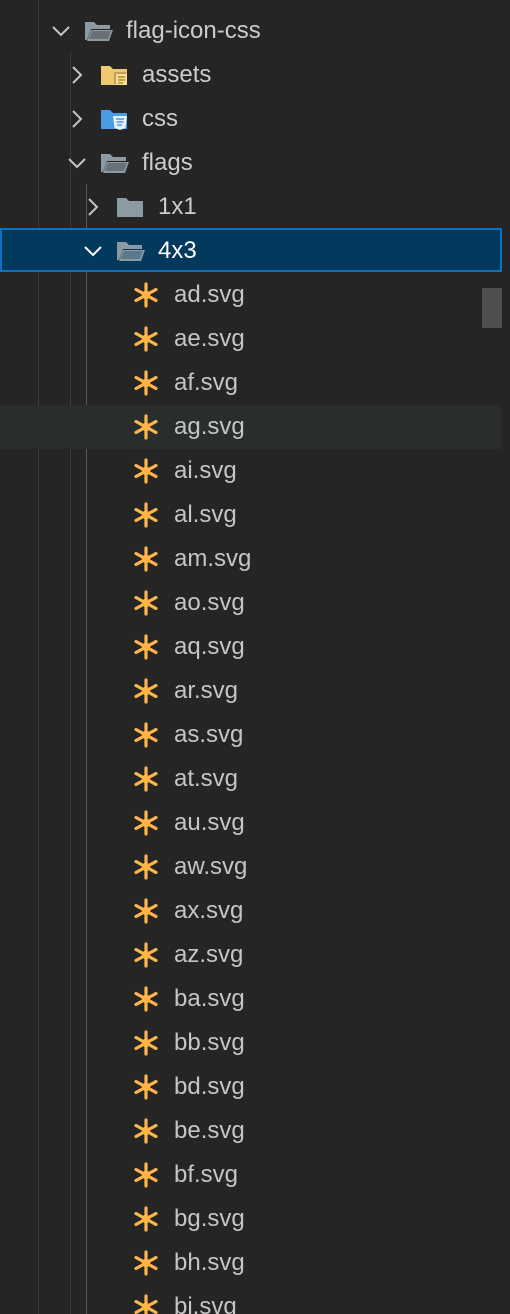 This screenshot has width=510, height=1314. I want to click on tree-item-1x1: 1x1, so click(251, 207).